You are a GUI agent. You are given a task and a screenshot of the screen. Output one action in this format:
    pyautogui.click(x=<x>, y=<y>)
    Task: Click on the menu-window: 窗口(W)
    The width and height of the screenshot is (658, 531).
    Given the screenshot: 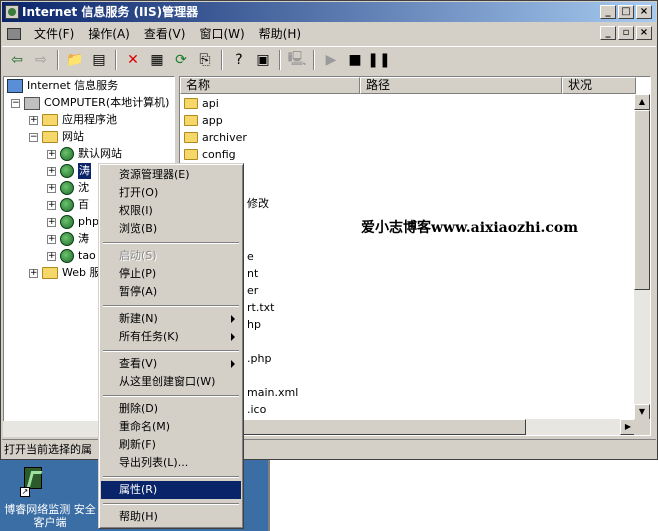 What is the action you would take?
    pyautogui.click(x=221, y=34)
    